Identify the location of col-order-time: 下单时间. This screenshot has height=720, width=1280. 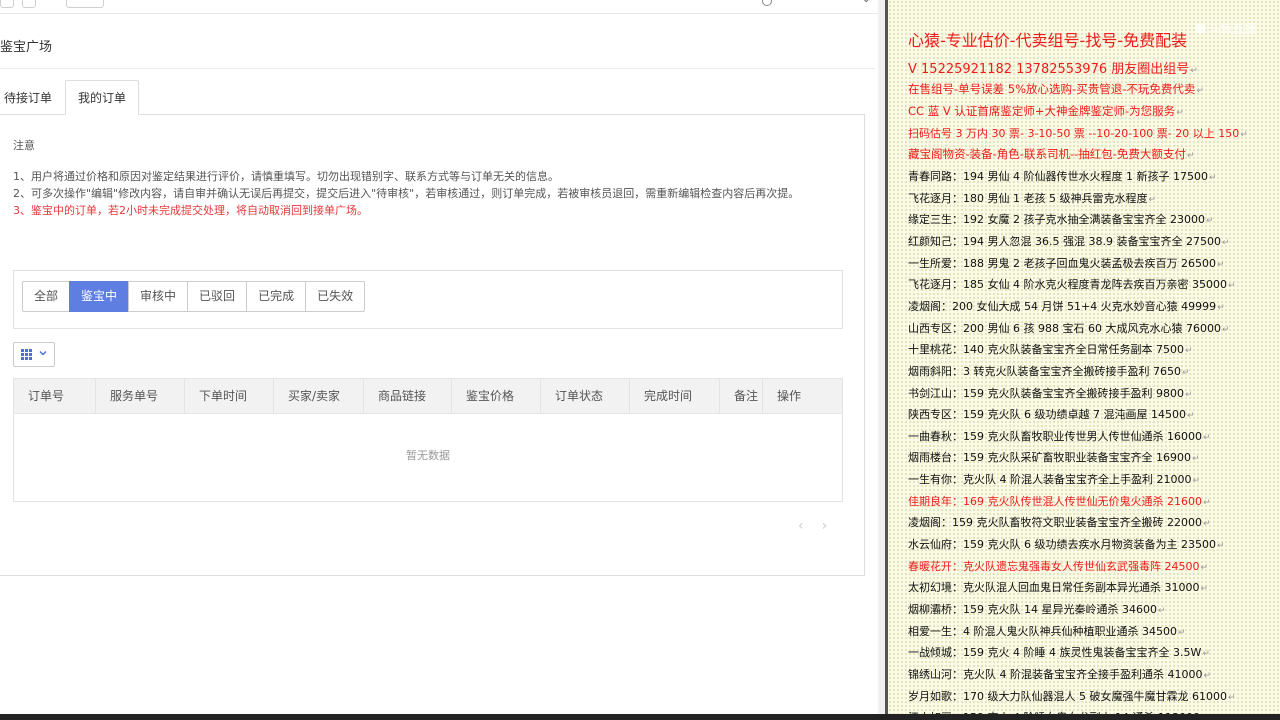
(229, 396).